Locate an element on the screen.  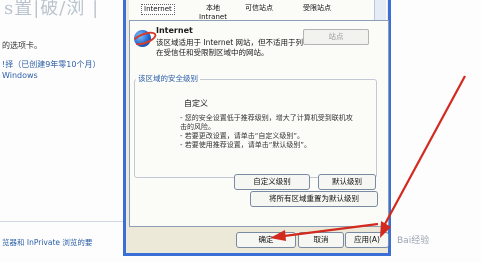
zone-title: Internet is located at coordinates (174, 30).